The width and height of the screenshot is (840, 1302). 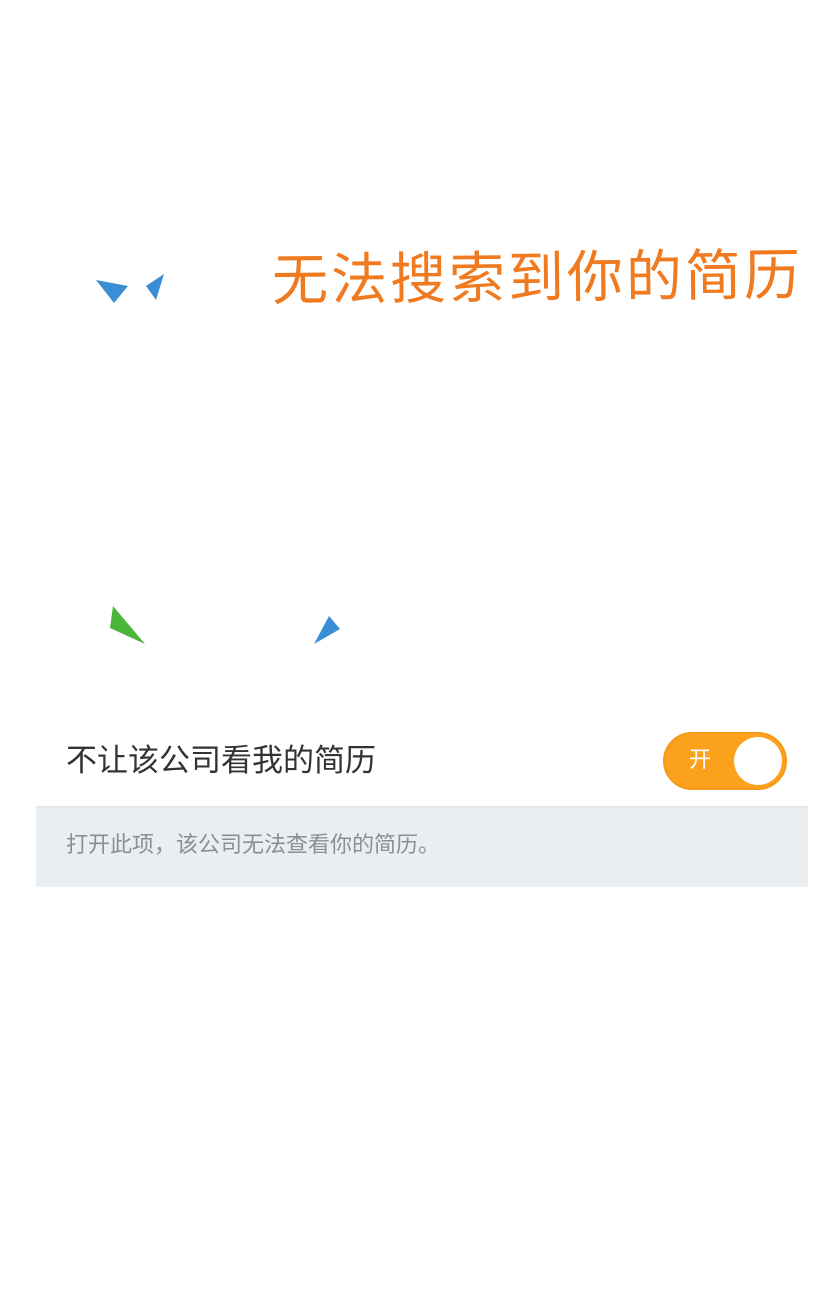 I want to click on confetti-blue-left, so click(x=112, y=291).